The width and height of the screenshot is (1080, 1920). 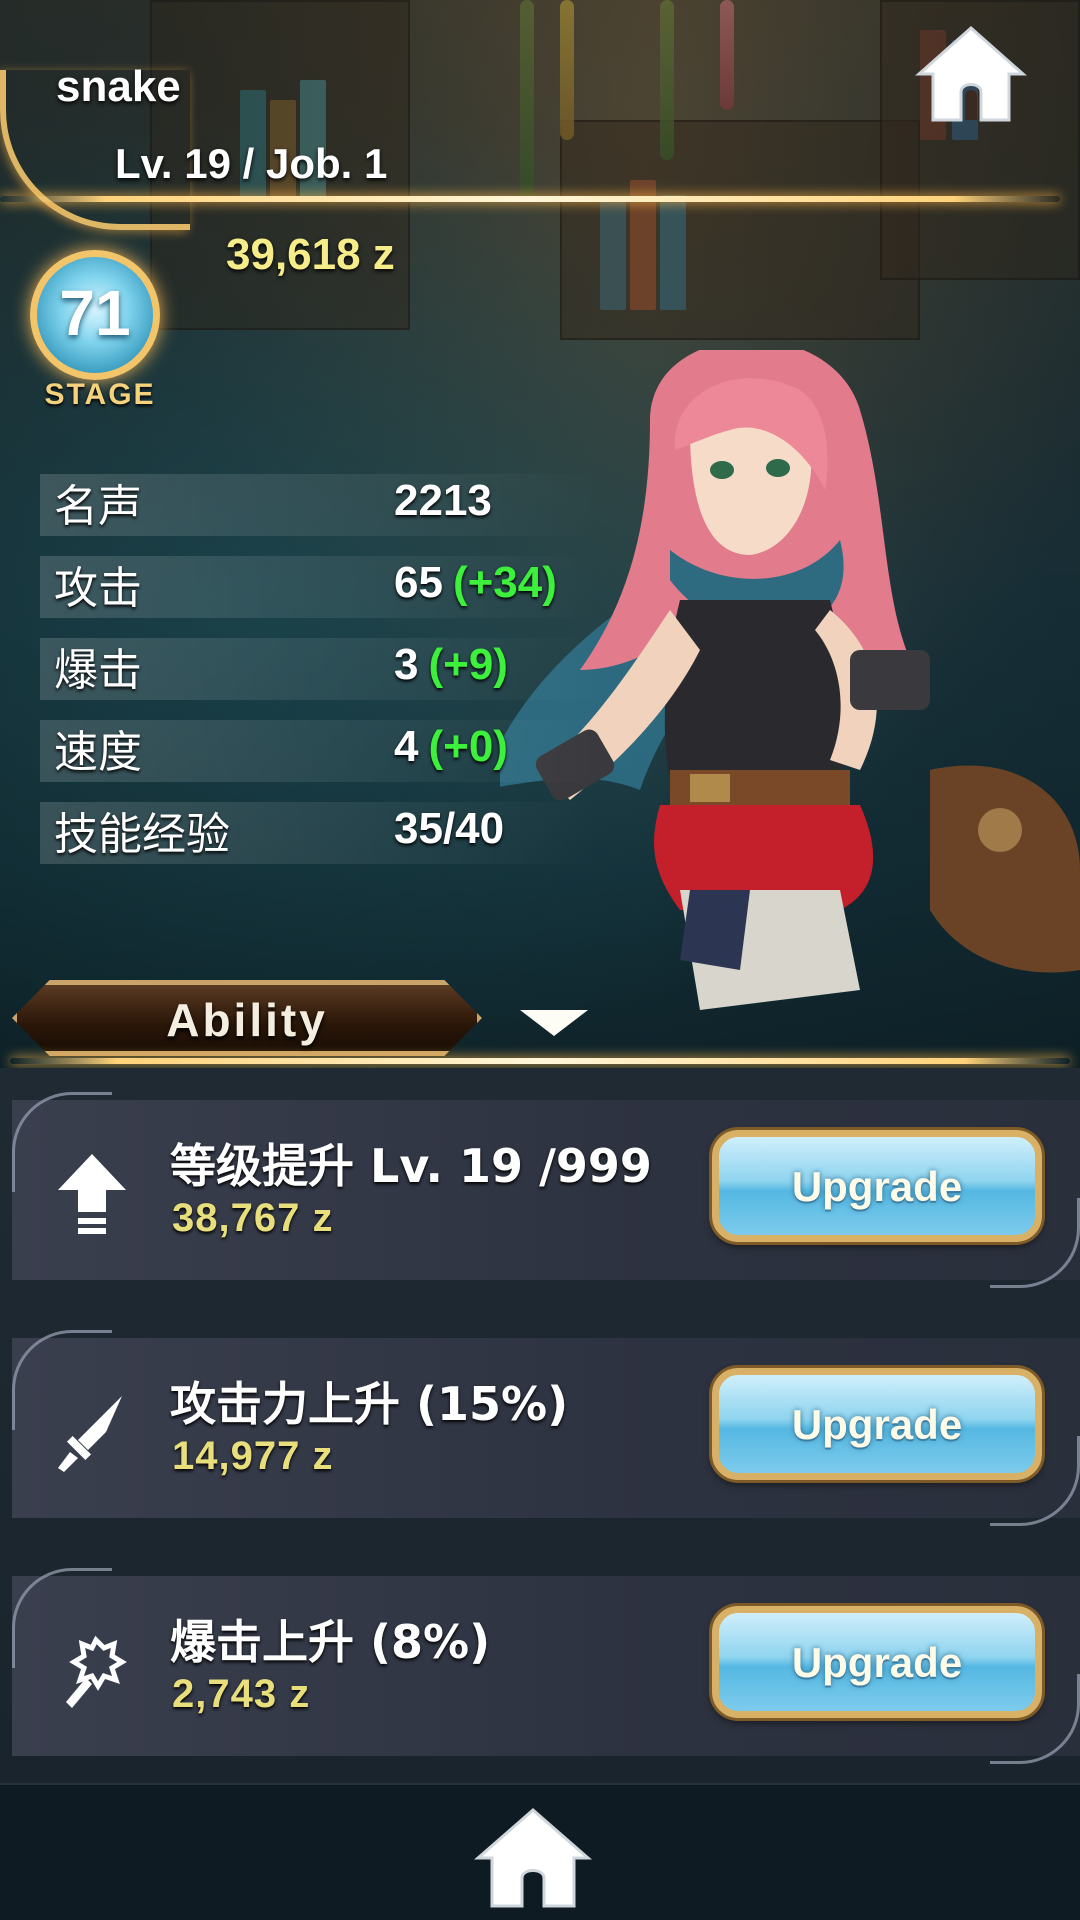 What do you see at coordinates (90, 1434) in the screenshot?
I see `sword-icon` at bounding box center [90, 1434].